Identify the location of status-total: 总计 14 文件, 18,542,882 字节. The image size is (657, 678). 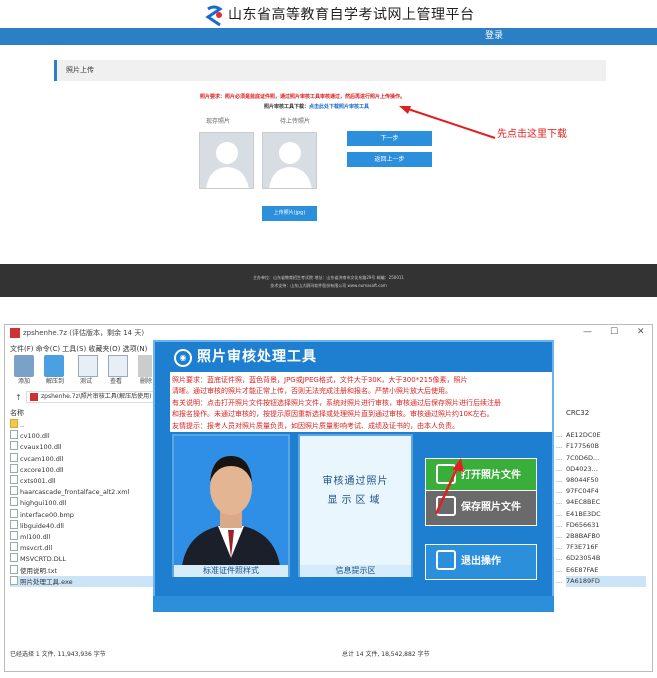
(386, 654).